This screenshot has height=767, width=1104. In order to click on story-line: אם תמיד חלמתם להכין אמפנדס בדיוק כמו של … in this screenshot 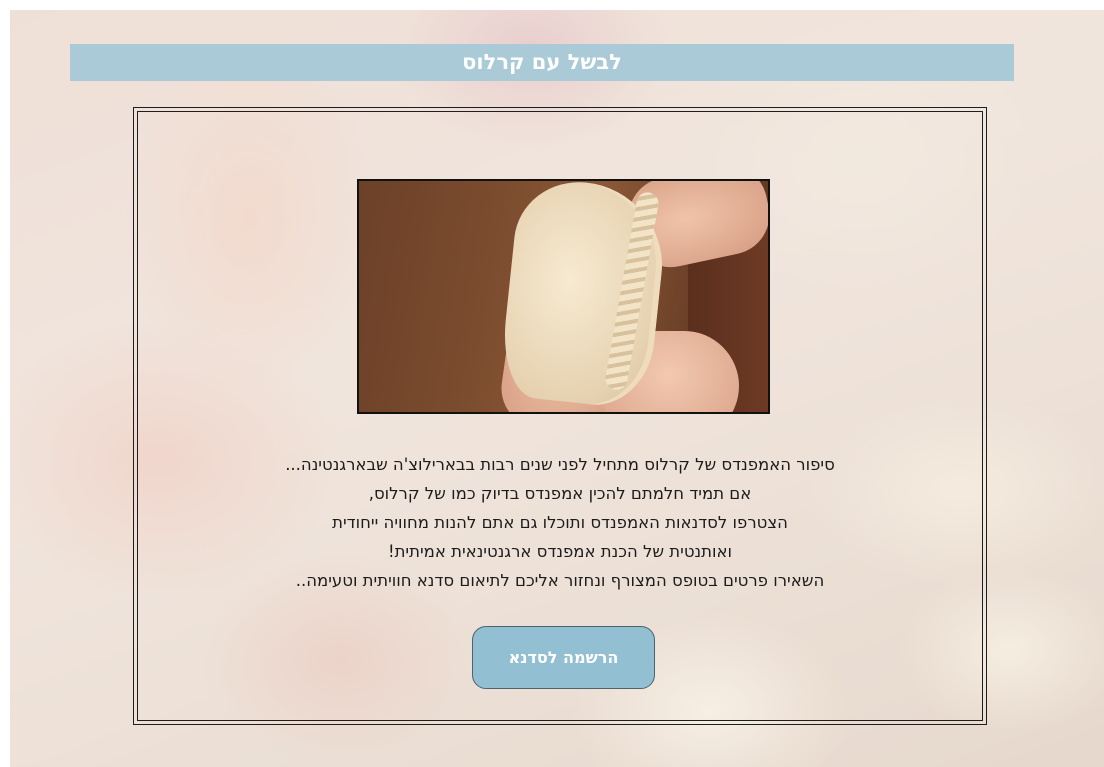, I will do `click(560, 493)`.